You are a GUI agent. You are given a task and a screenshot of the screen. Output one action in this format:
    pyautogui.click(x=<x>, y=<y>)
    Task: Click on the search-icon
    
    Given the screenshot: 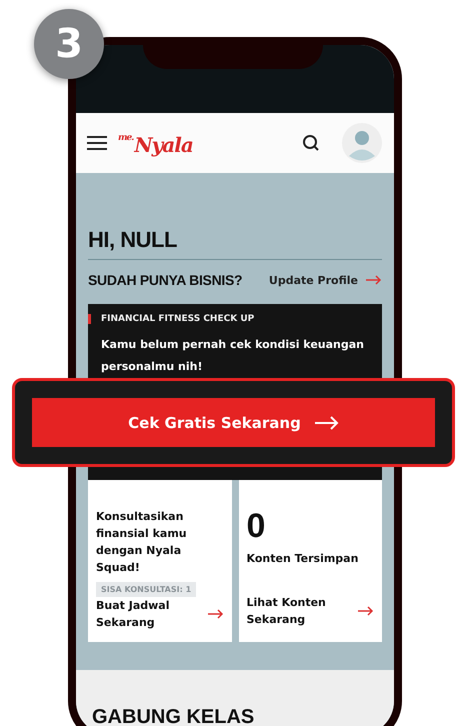 What is the action you would take?
    pyautogui.click(x=311, y=143)
    